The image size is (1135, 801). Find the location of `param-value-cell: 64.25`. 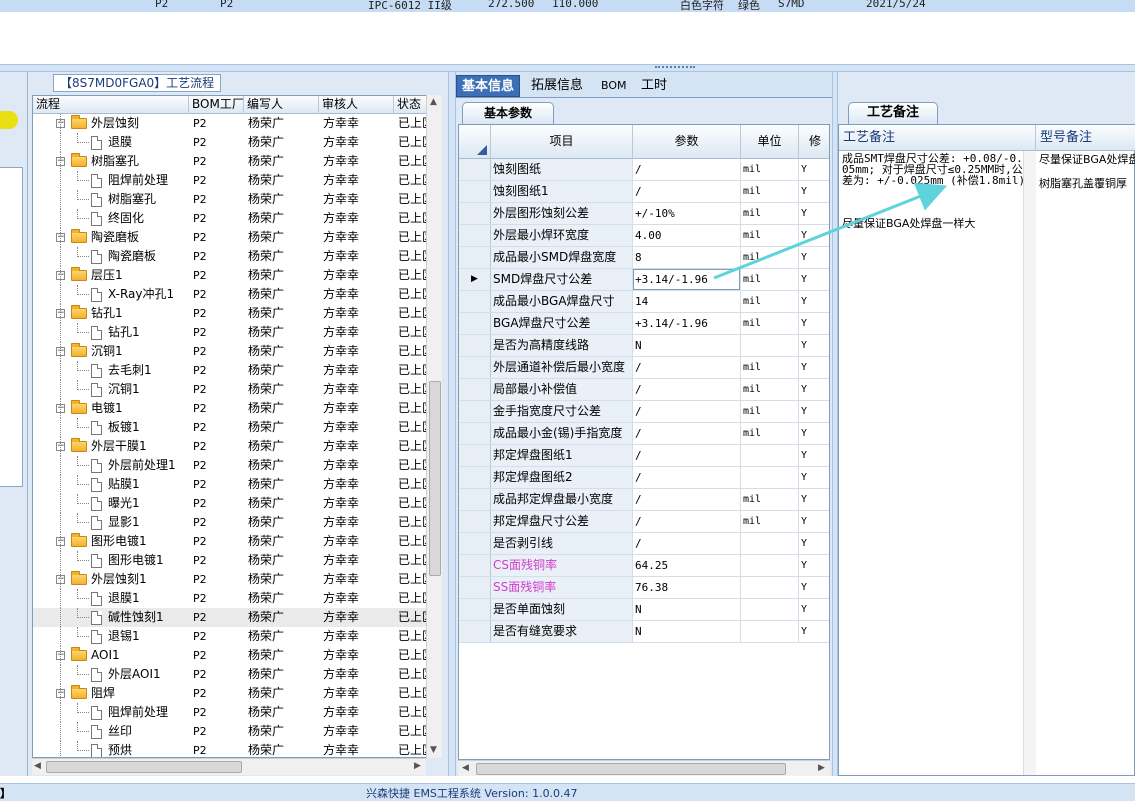

param-value-cell: 64.25 is located at coordinates (687, 565).